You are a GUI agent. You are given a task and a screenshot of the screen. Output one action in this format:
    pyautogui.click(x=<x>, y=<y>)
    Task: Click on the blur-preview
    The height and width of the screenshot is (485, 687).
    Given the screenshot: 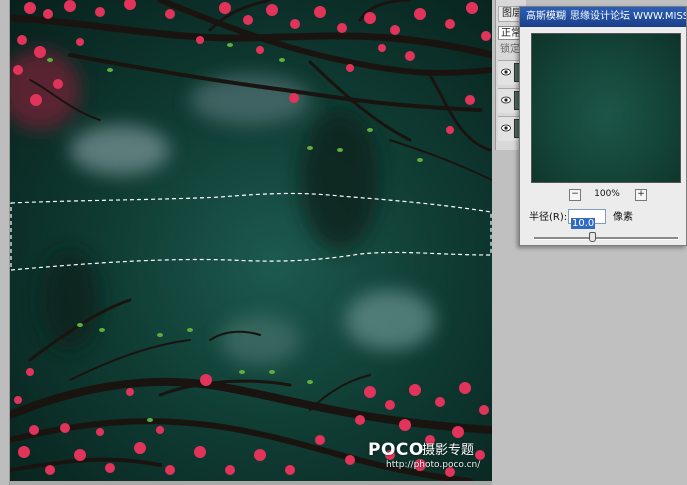 What is the action you would take?
    pyautogui.click(x=606, y=108)
    